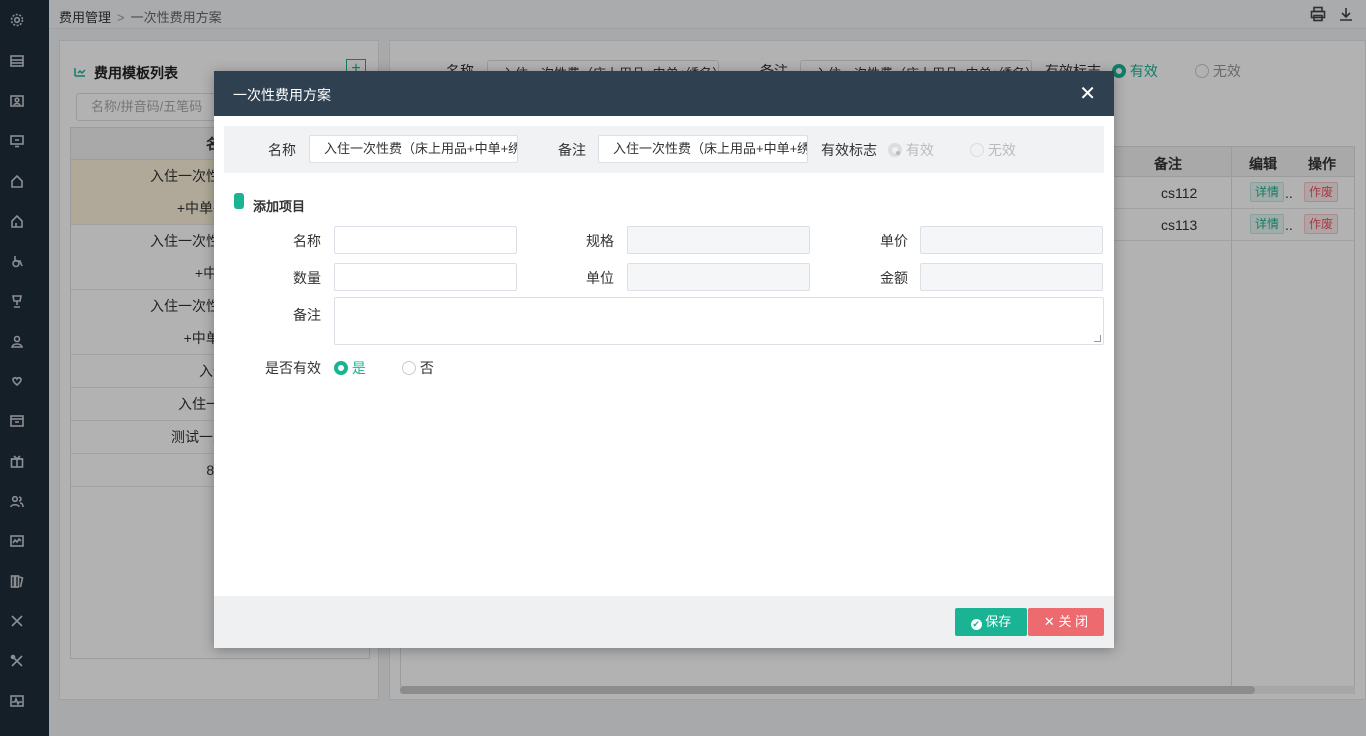  What do you see at coordinates (418, 368) in the screenshot?
I see `valid-no-radio: 否` at bounding box center [418, 368].